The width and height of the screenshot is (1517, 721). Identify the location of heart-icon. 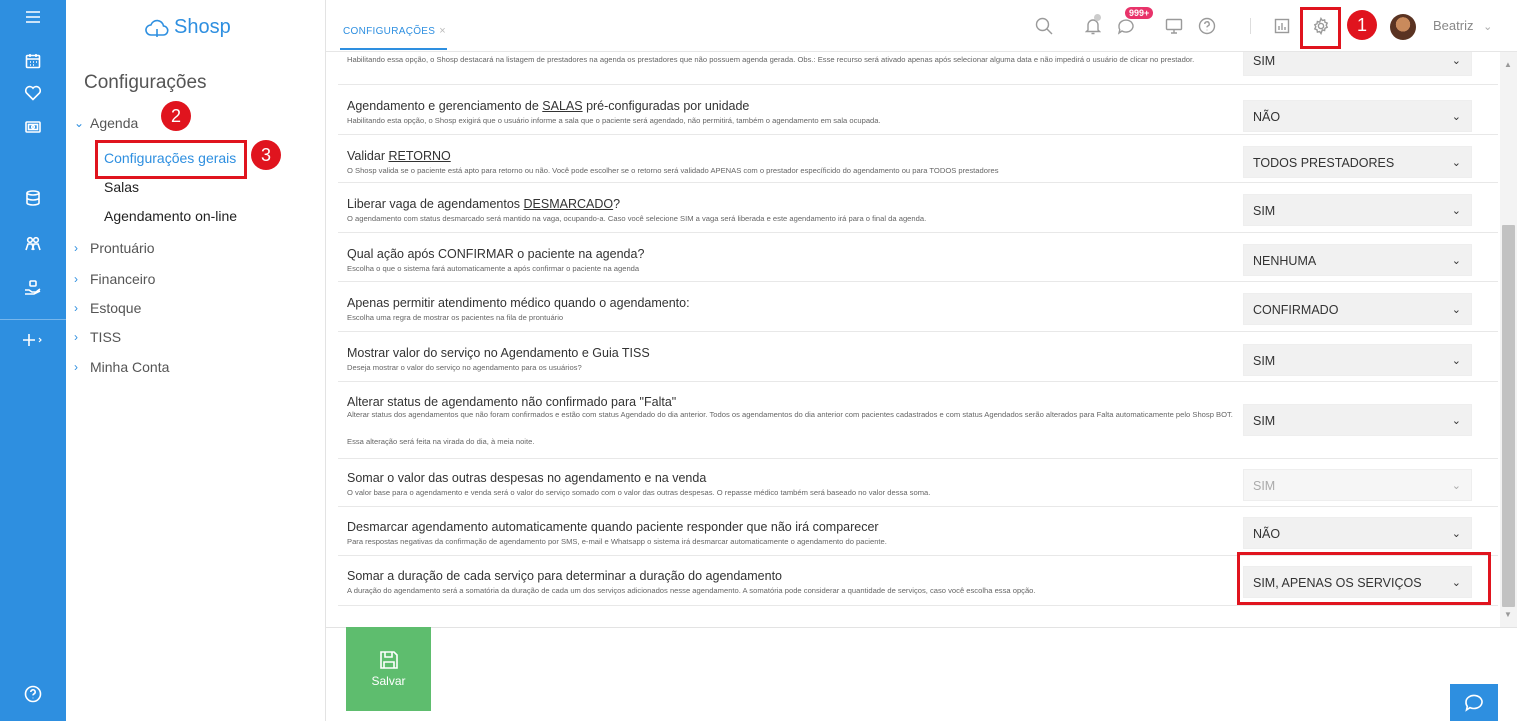
(33, 93).